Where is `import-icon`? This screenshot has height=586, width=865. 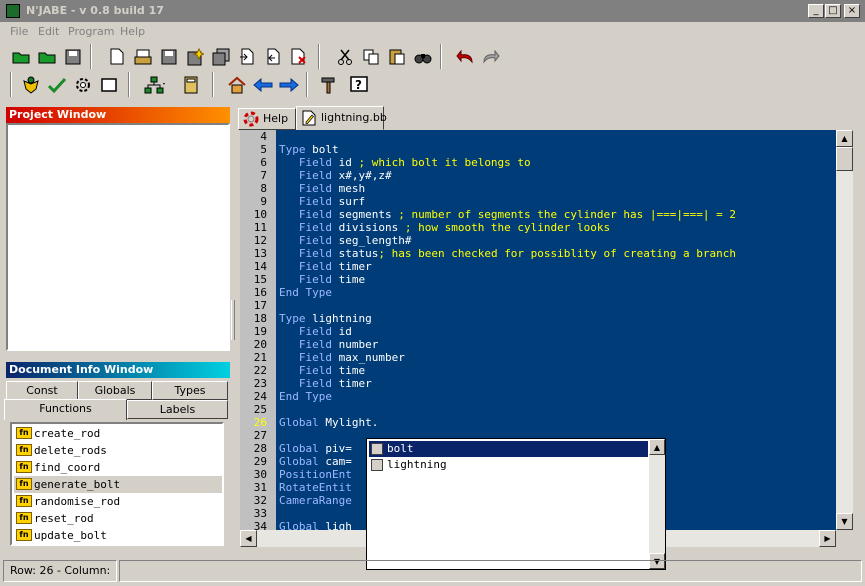 import-icon is located at coordinates (272, 56).